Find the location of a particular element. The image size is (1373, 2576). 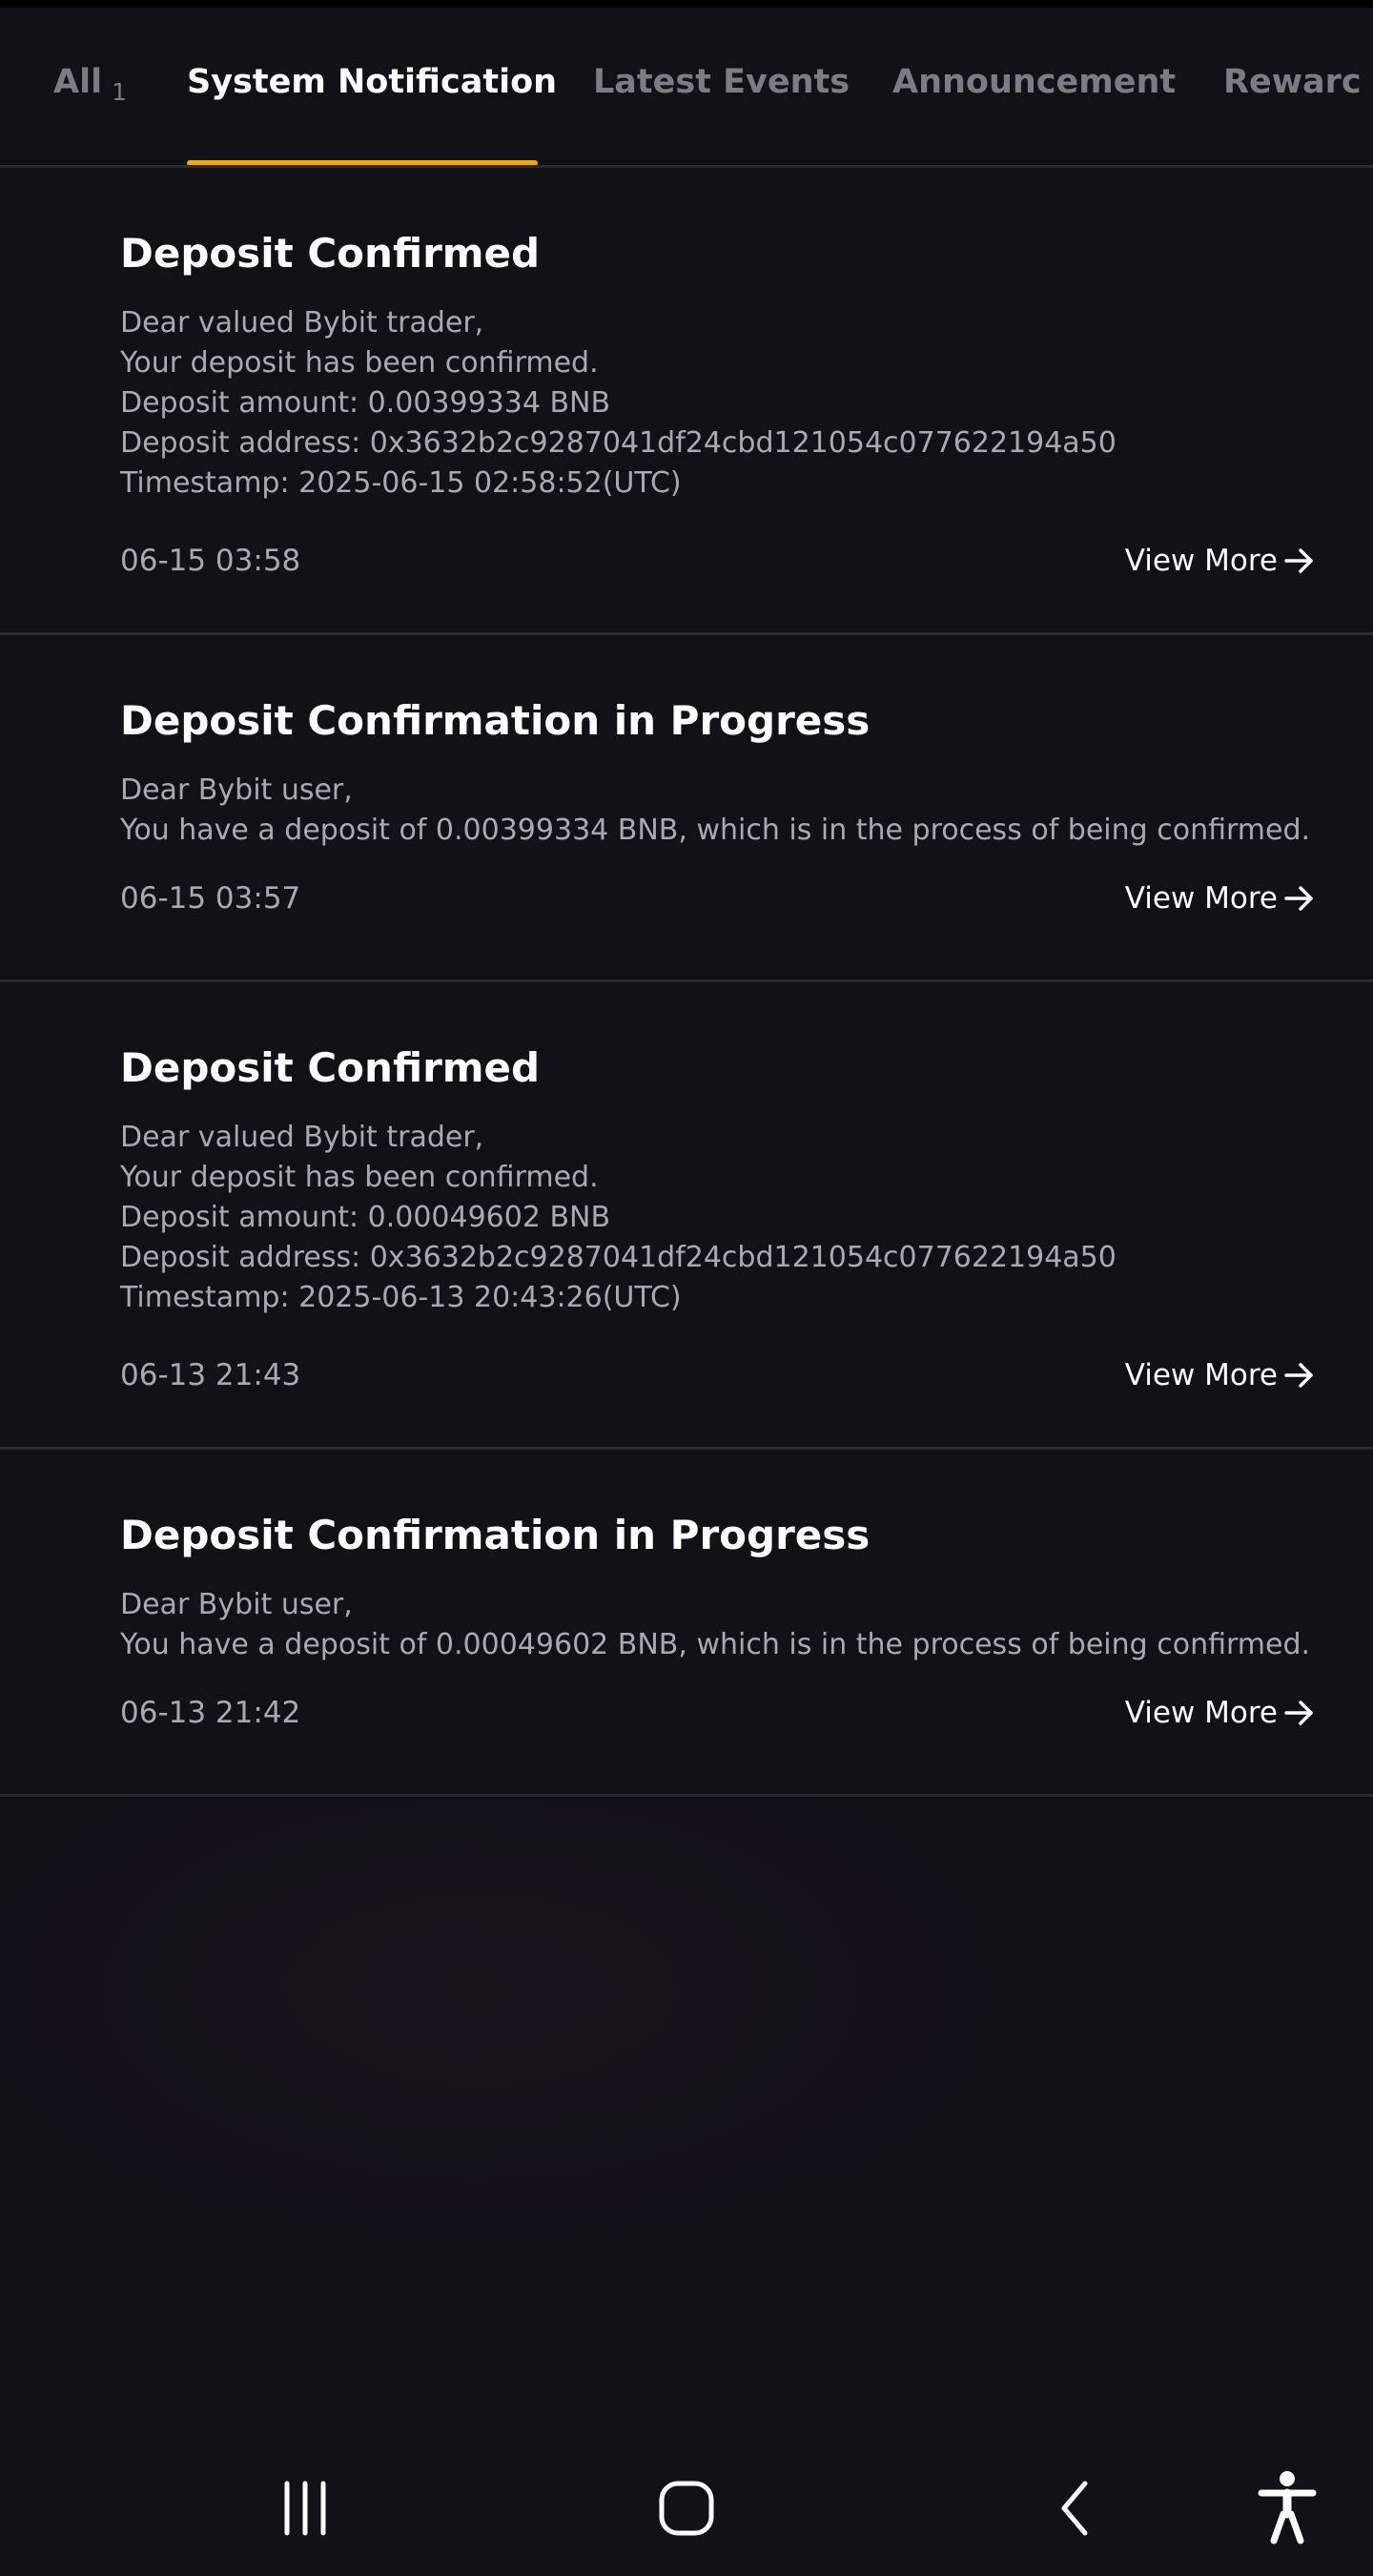

tab-label: Announcement is located at coordinates (1035, 82).